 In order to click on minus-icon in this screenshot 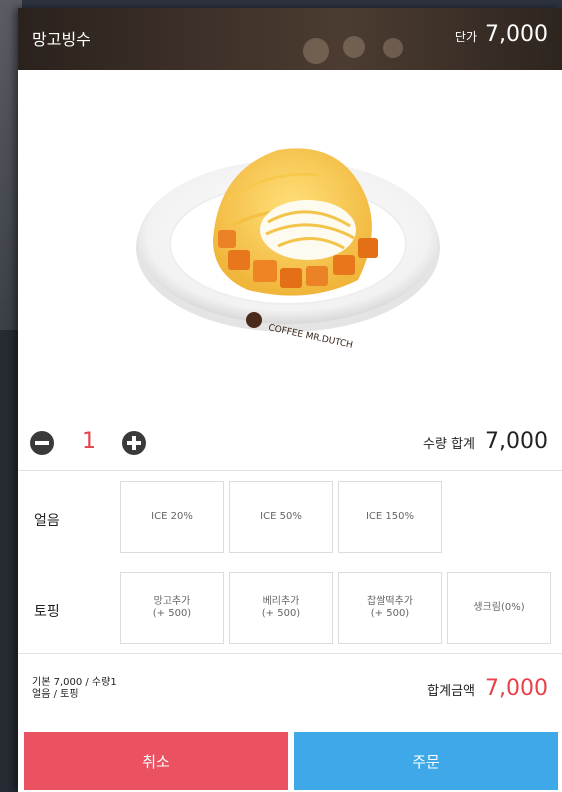, I will do `click(42, 443)`.